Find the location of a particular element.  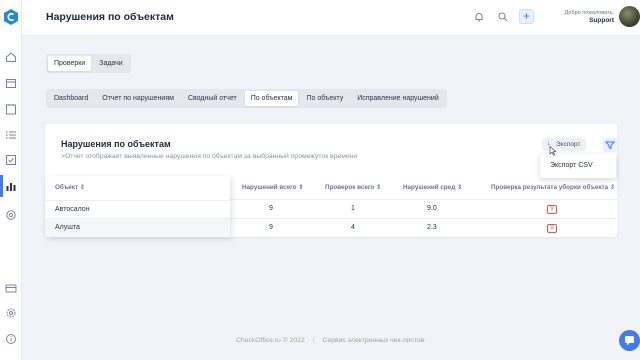

logo-icon is located at coordinates (11, 17).